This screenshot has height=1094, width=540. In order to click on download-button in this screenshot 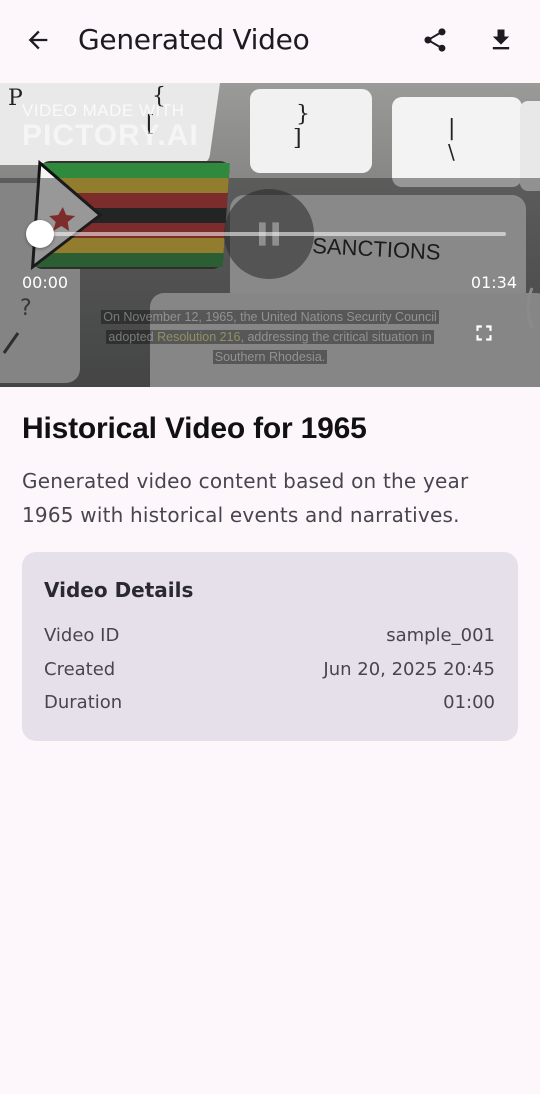, I will do `click(501, 40)`.